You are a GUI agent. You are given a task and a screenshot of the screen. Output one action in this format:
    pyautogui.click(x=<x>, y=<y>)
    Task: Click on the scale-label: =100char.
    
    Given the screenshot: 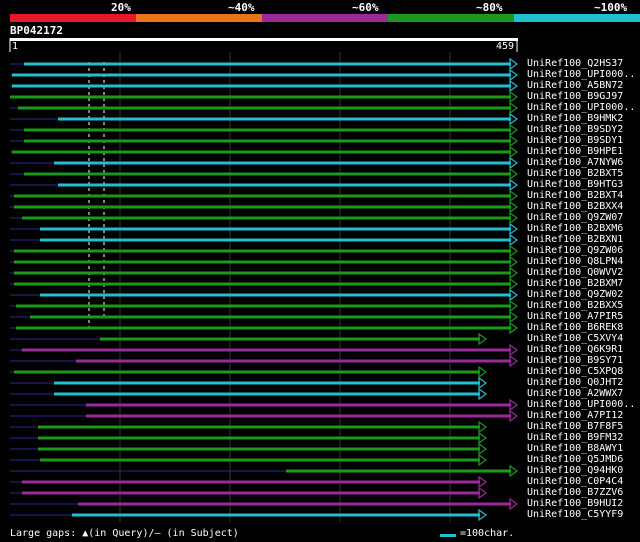 What is the action you would take?
    pyautogui.click(x=487, y=533)
    